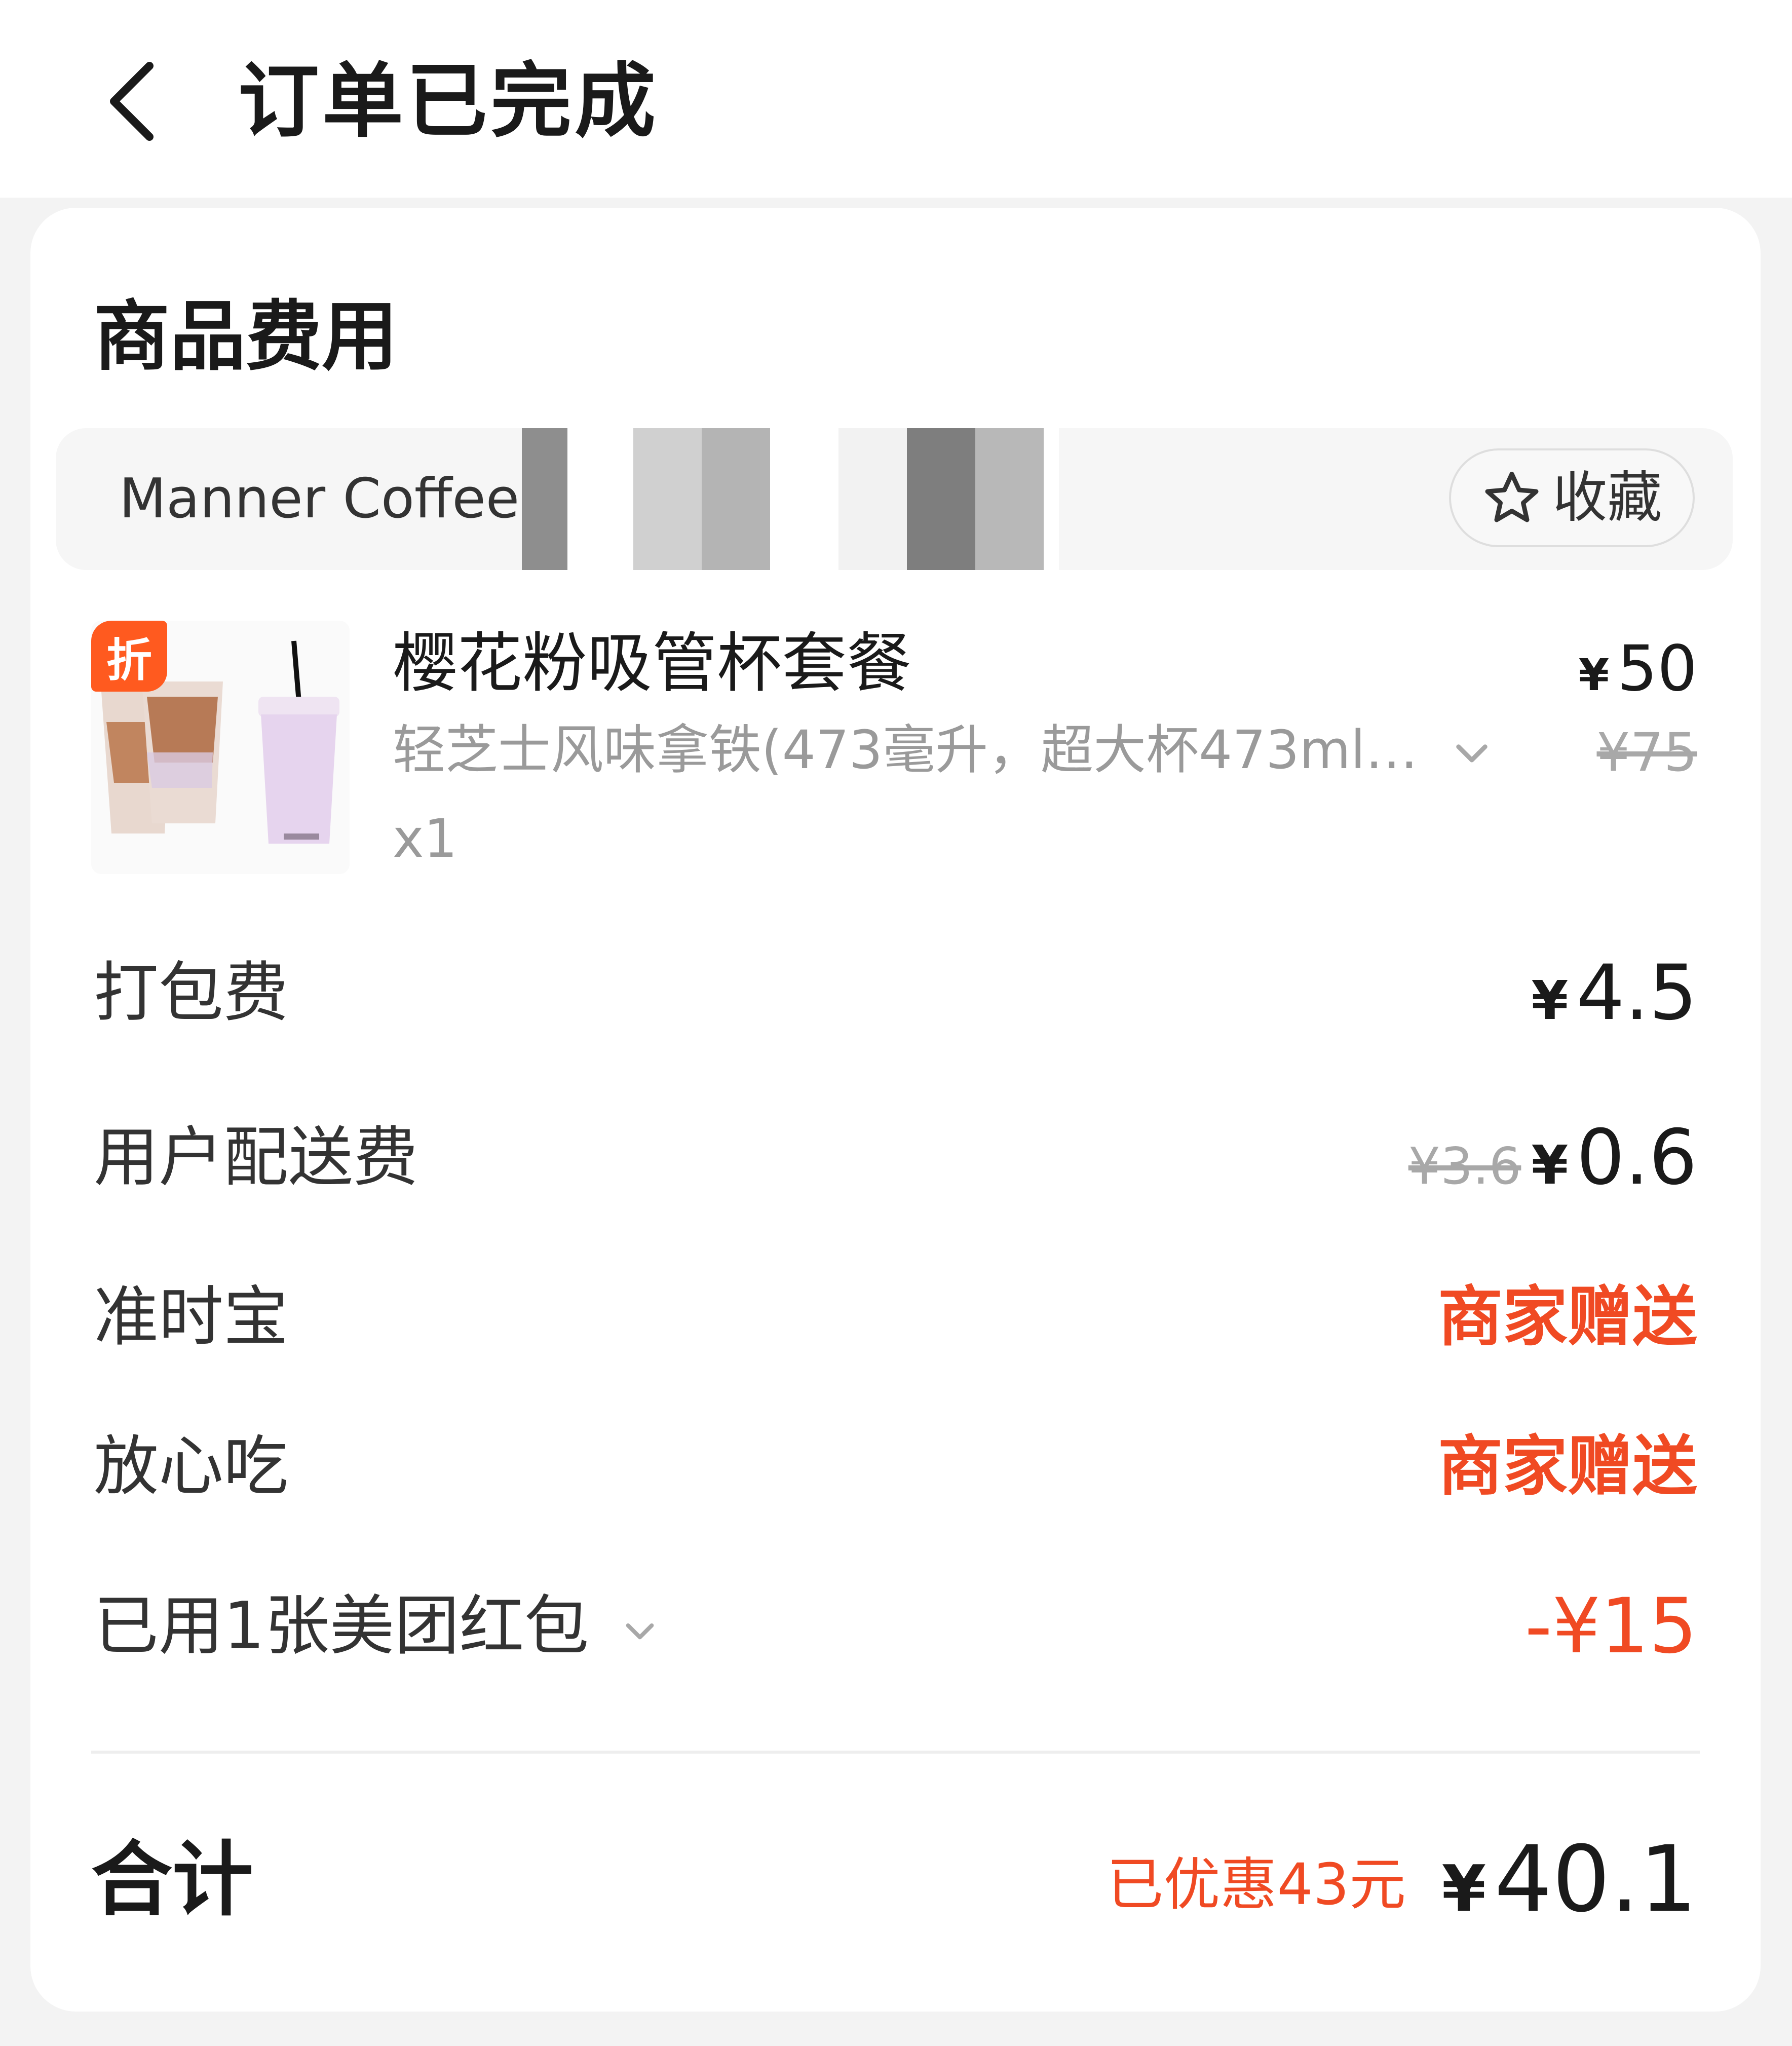 Image resolution: width=1792 pixels, height=2046 pixels. I want to click on coupon-label-text: 已用1张美团红包, so click(341, 1626).